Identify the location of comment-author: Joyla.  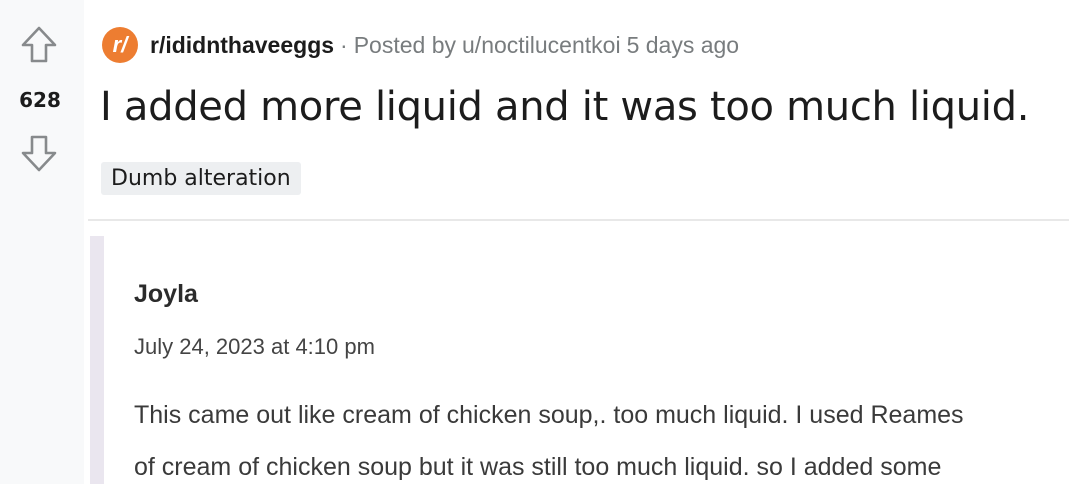
(166, 294).